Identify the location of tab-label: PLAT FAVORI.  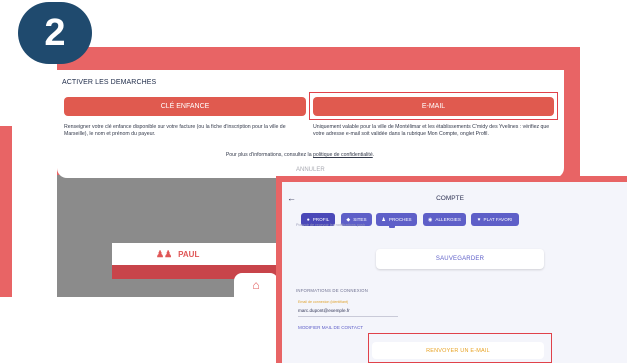
(498, 219).